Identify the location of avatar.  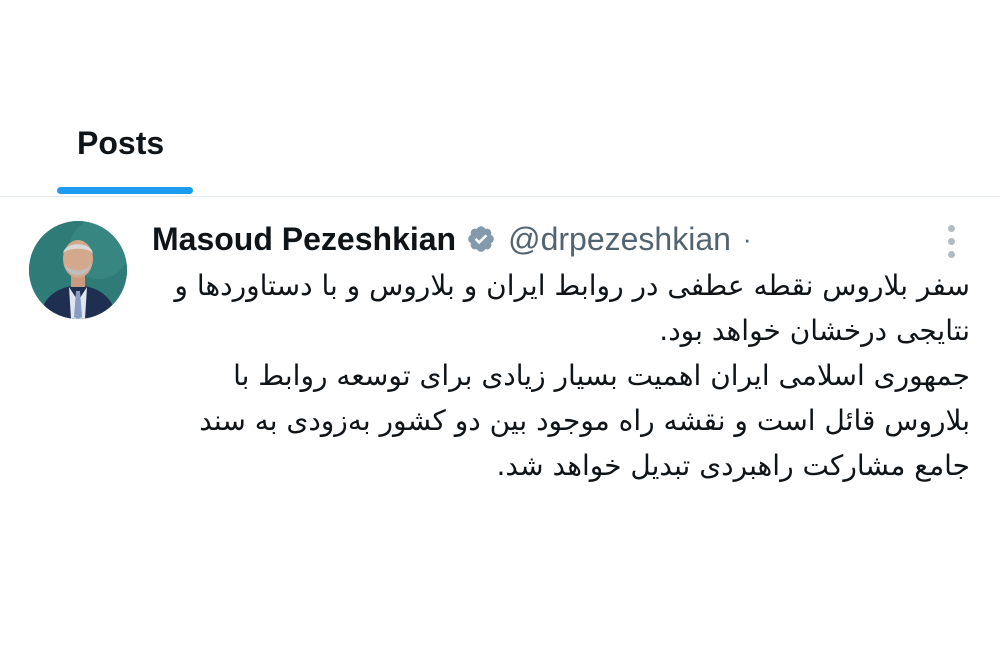
(78, 270).